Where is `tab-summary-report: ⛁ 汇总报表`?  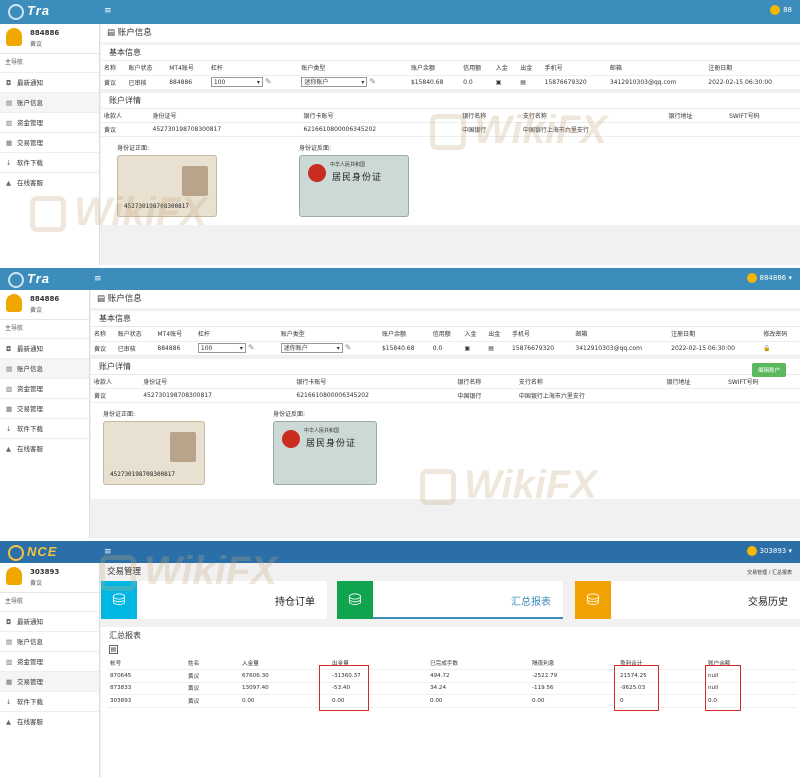 tab-summary-report: ⛁ 汇总报表 is located at coordinates (450, 600).